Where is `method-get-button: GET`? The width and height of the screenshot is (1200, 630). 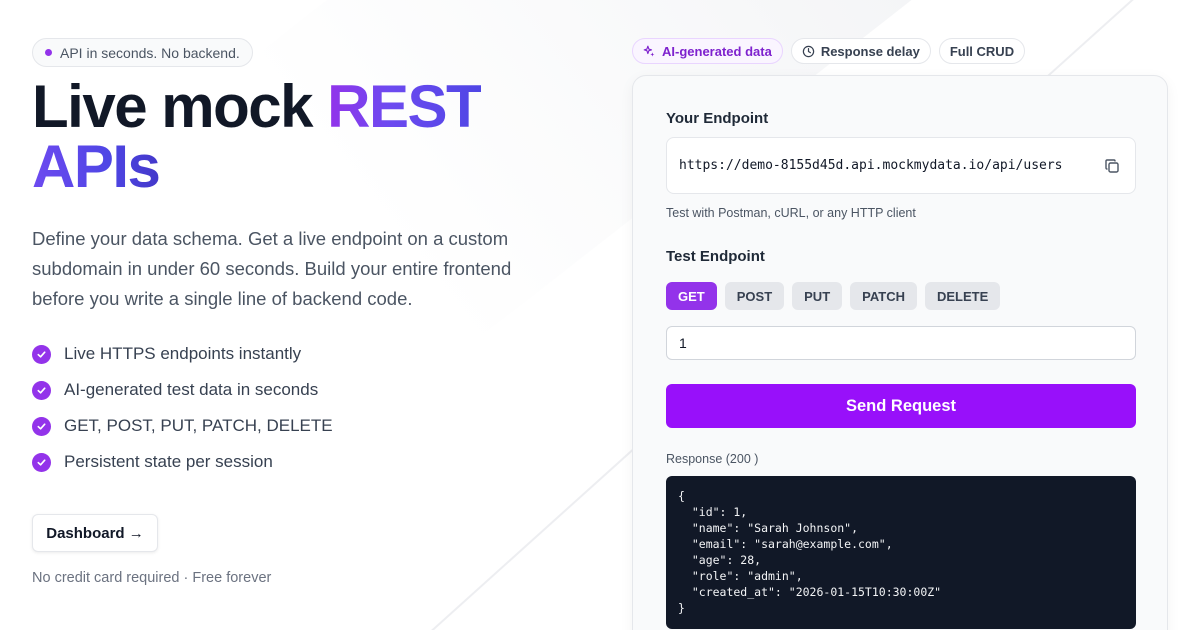
method-get-button: GET is located at coordinates (691, 296).